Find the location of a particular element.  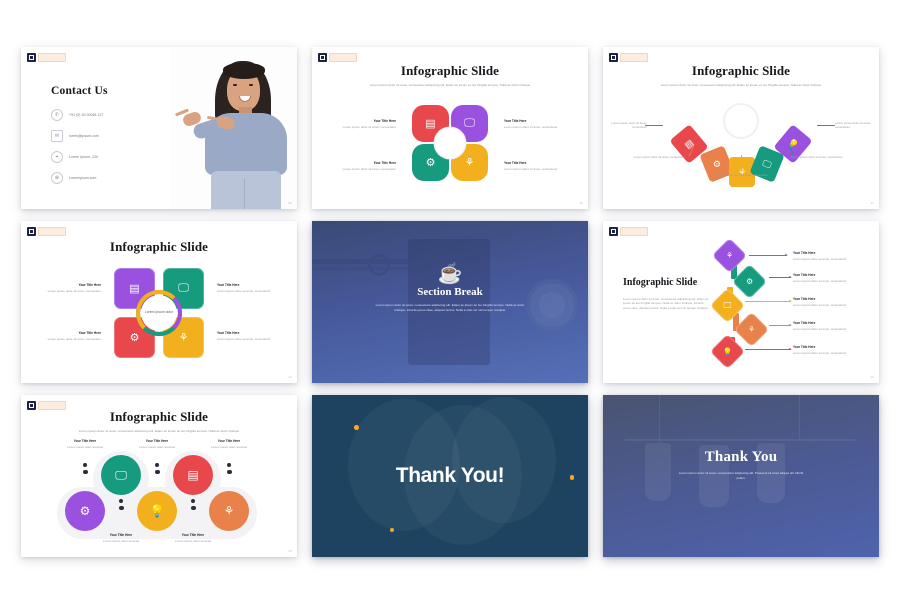

circle-node-4: 💡 is located at coordinates (157, 511).